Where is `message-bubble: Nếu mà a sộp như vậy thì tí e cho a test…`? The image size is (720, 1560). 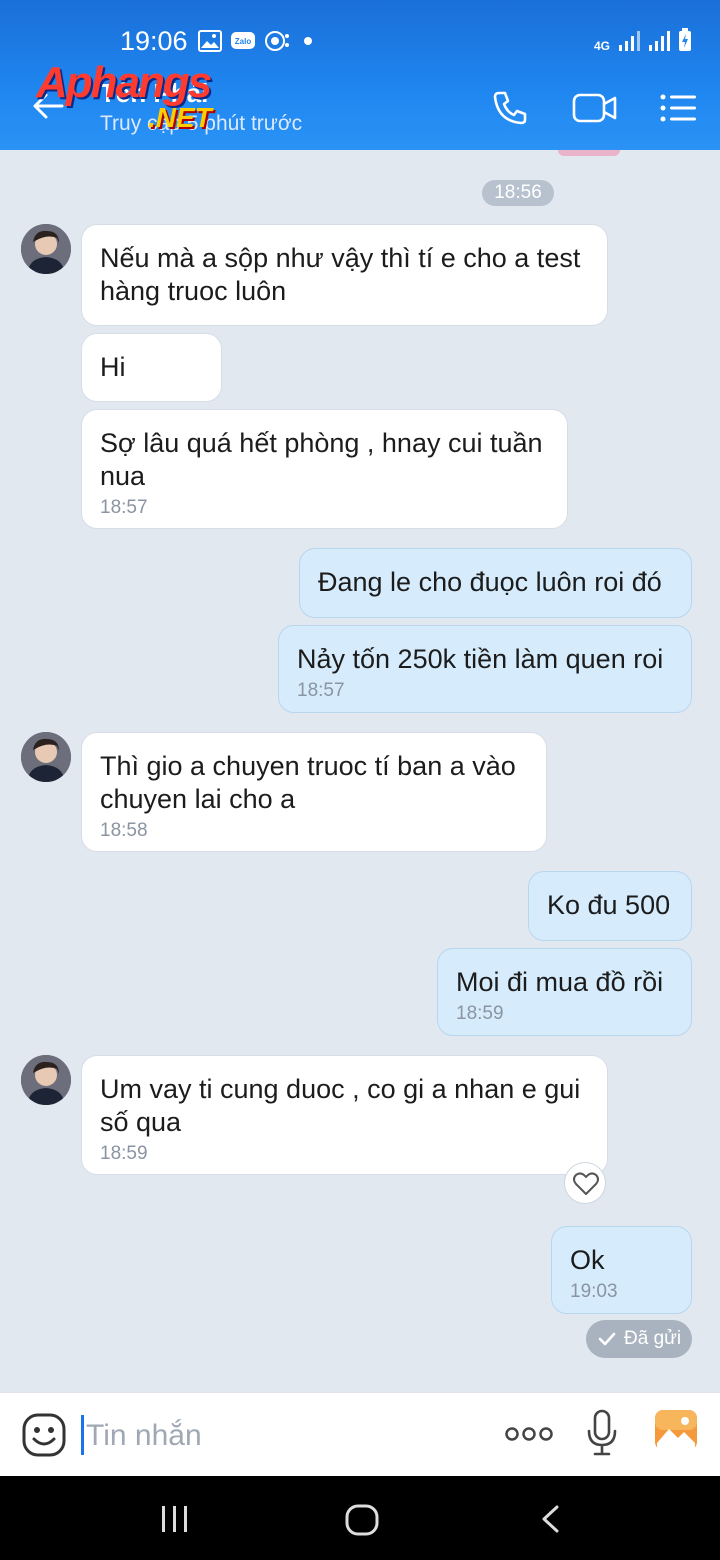
message-bubble: Nếu mà a sộp như vậy thì tí e cho a test… is located at coordinates (344, 275).